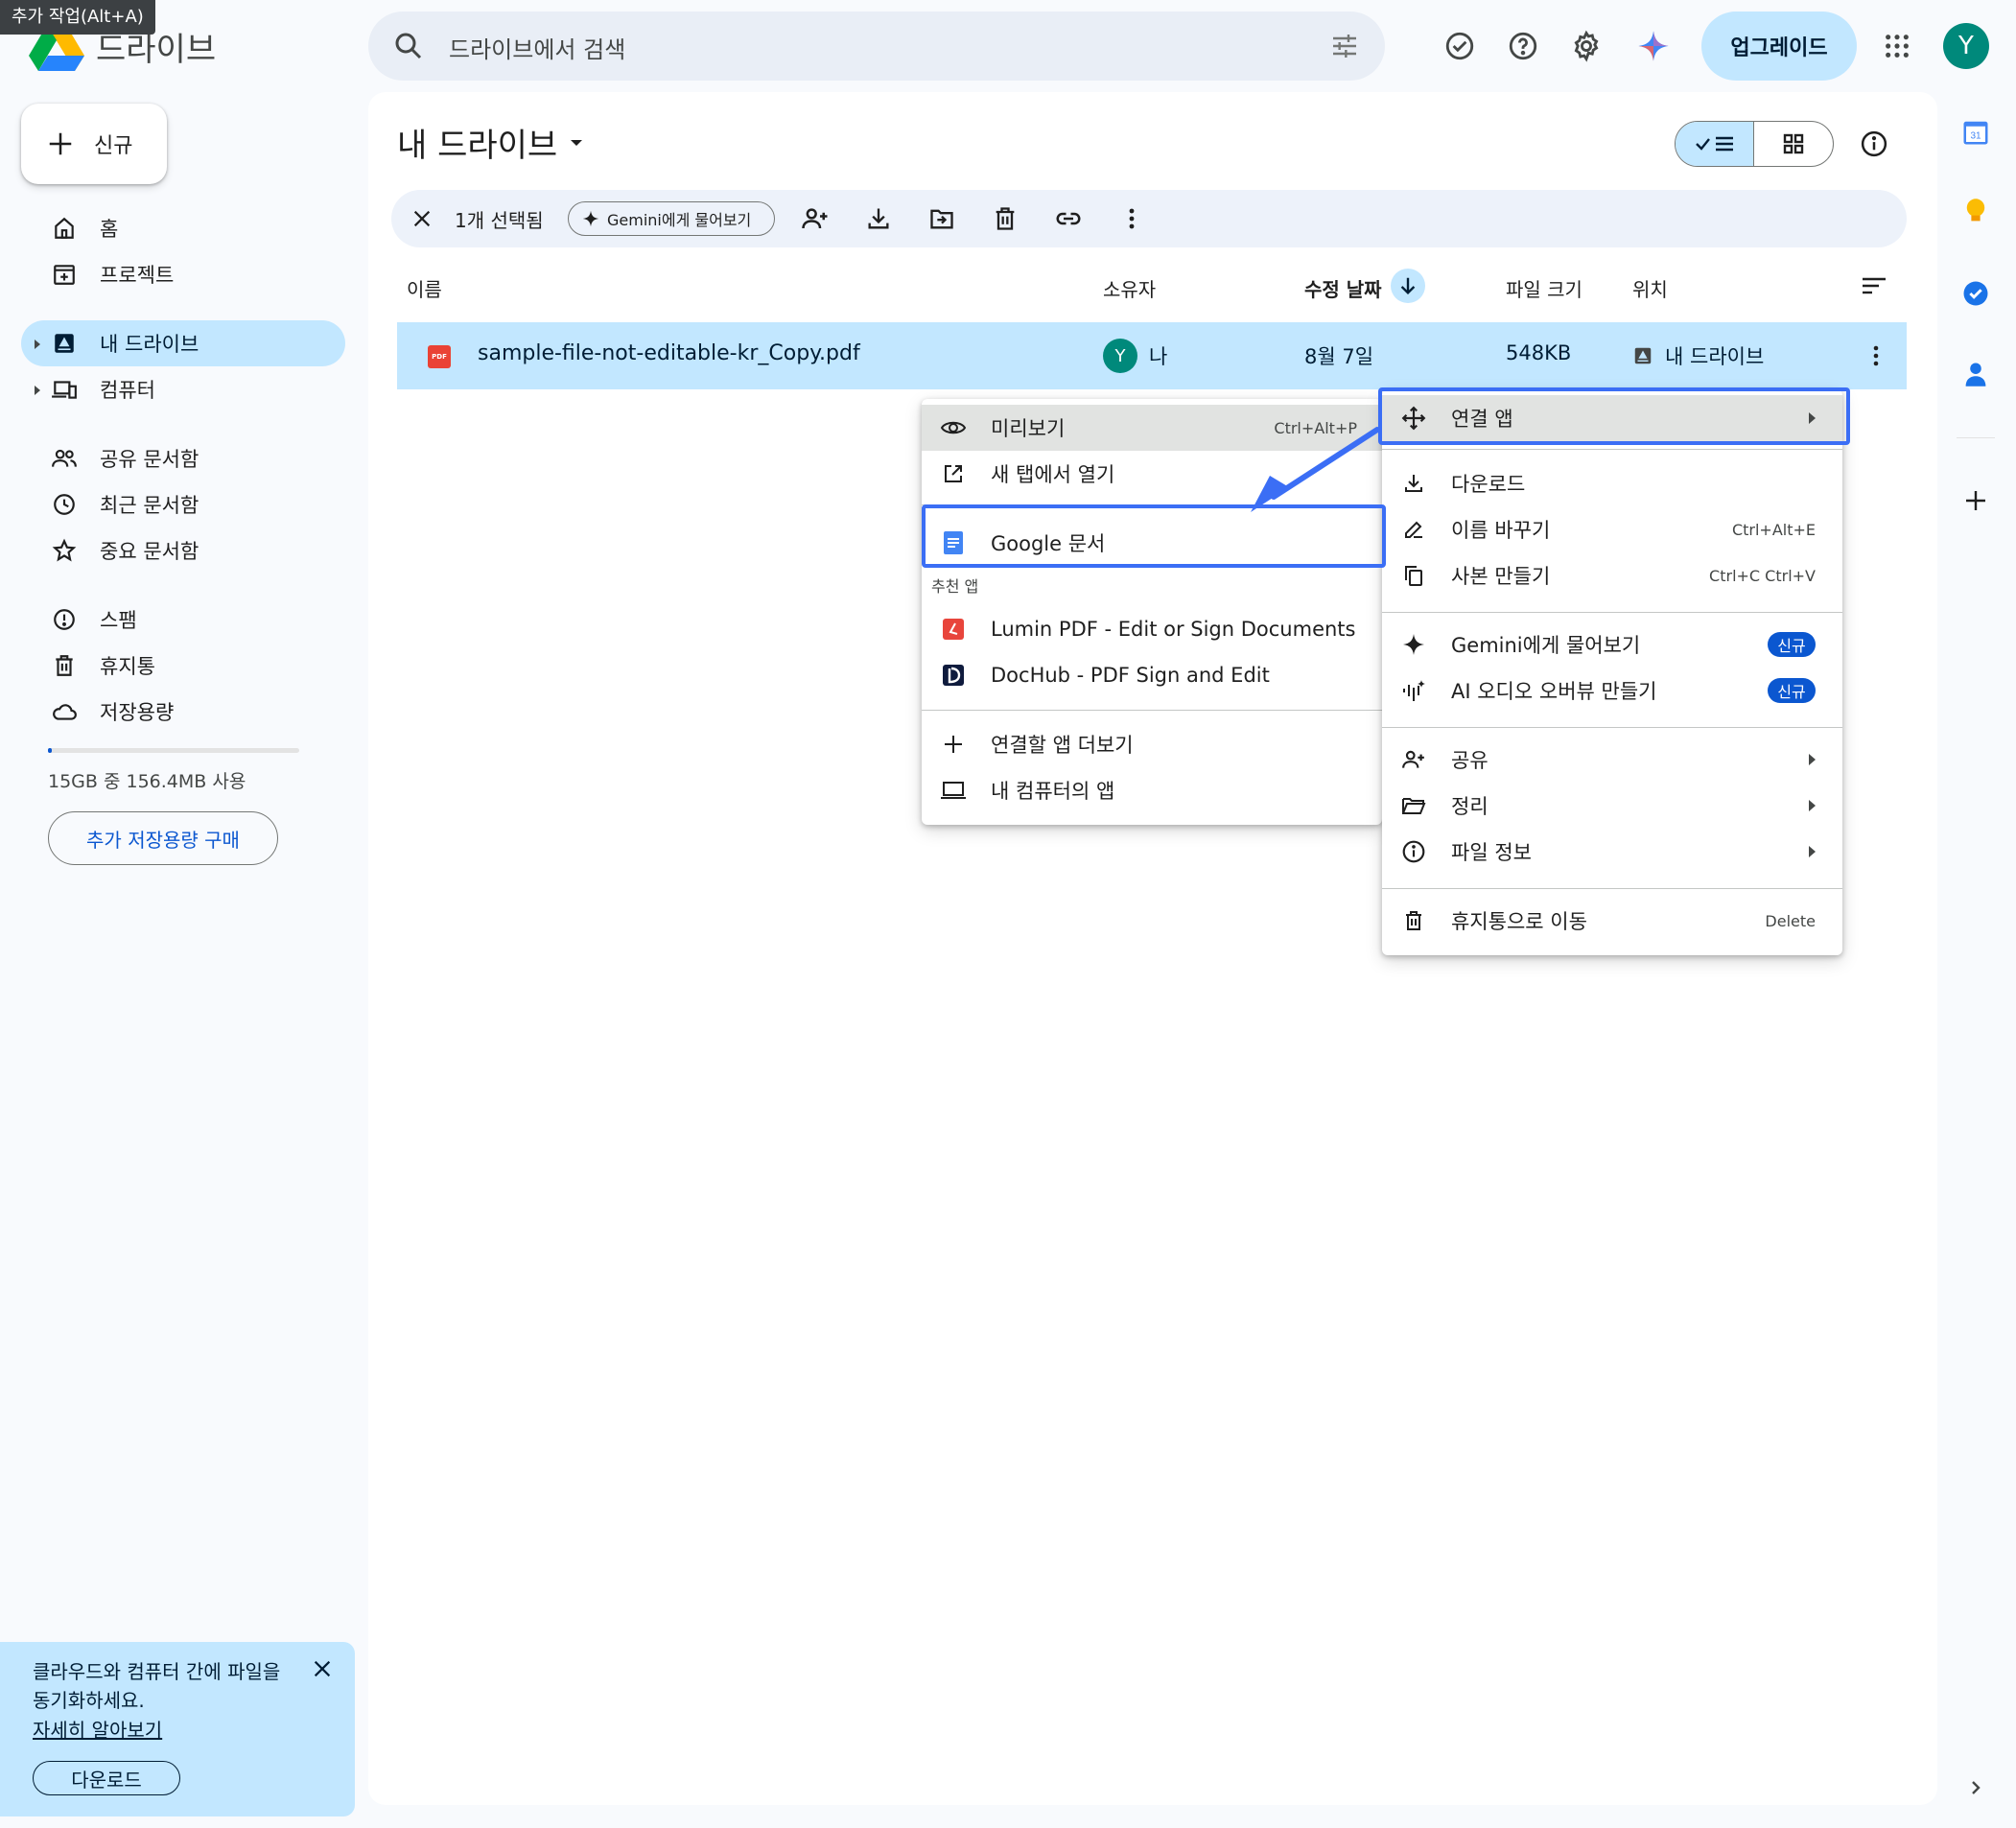  I want to click on info-icon, so click(1414, 852).